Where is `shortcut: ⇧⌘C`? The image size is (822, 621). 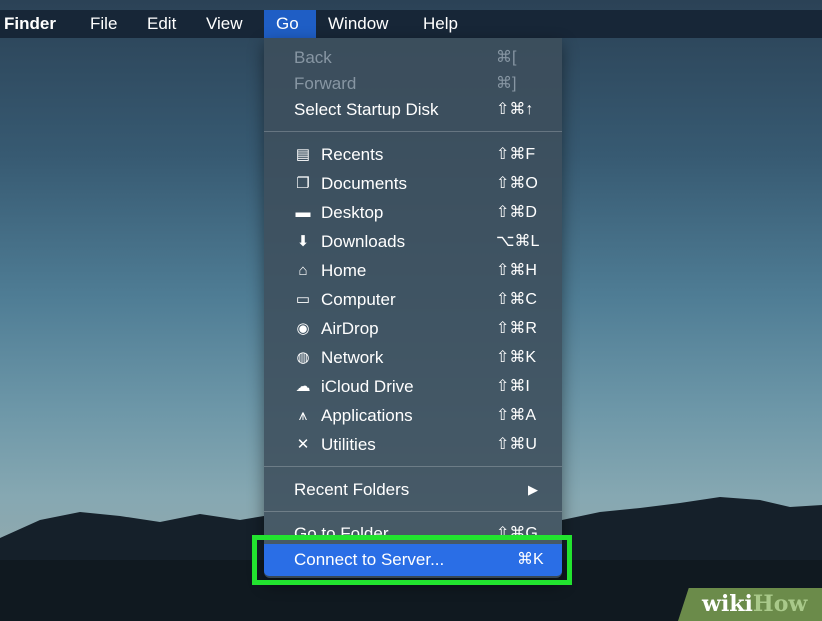
shortcut: ⇧⌘C is located at coordinates (516, 299).